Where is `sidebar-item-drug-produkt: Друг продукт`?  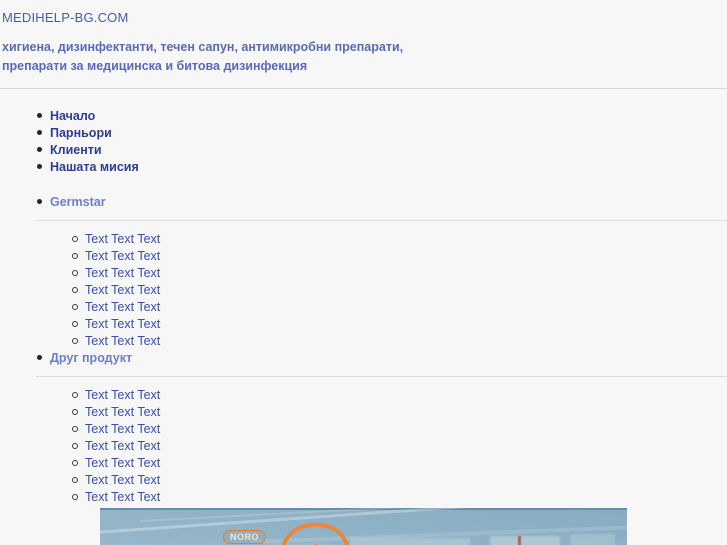
sidebar-item-drug-produkt: Друг продукт is located at coordinates (363, 357).